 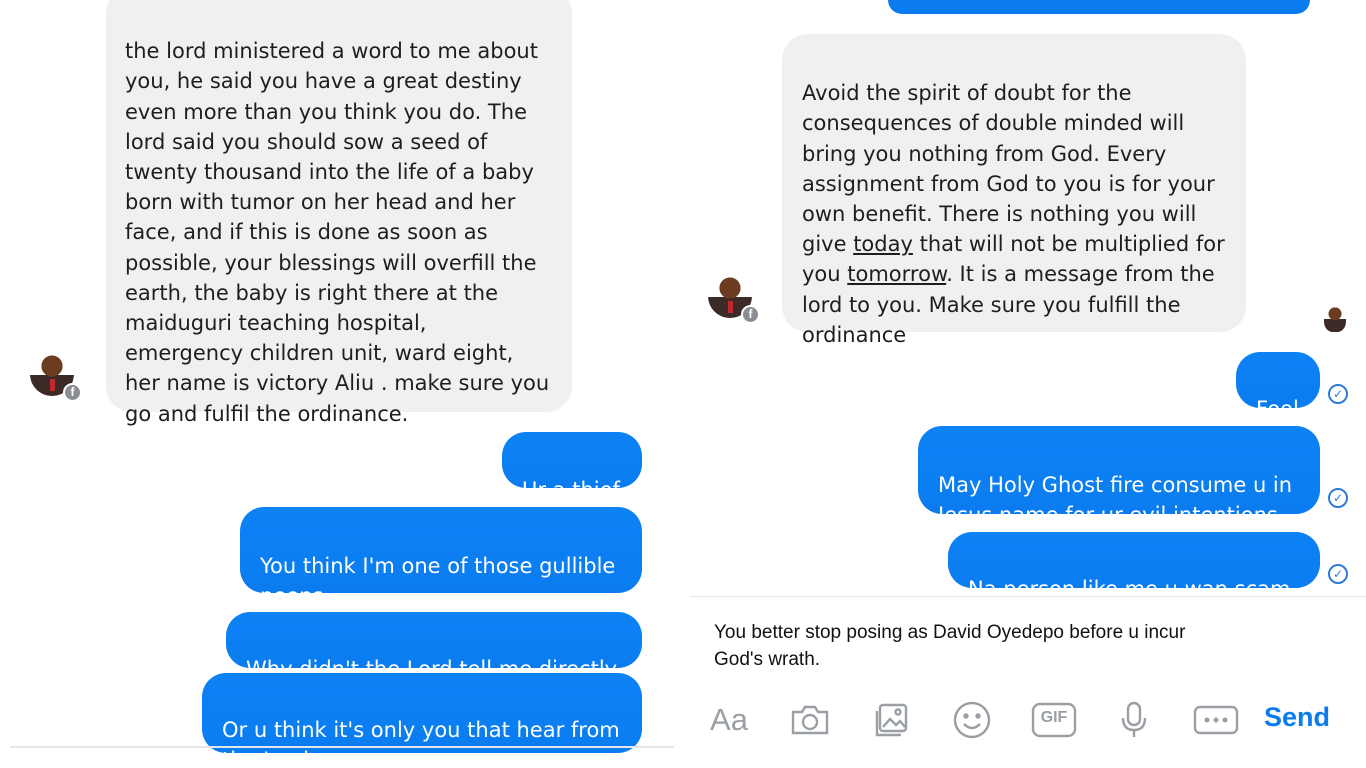 I want to click on send-button: Send, so click(x=1297, y=717).